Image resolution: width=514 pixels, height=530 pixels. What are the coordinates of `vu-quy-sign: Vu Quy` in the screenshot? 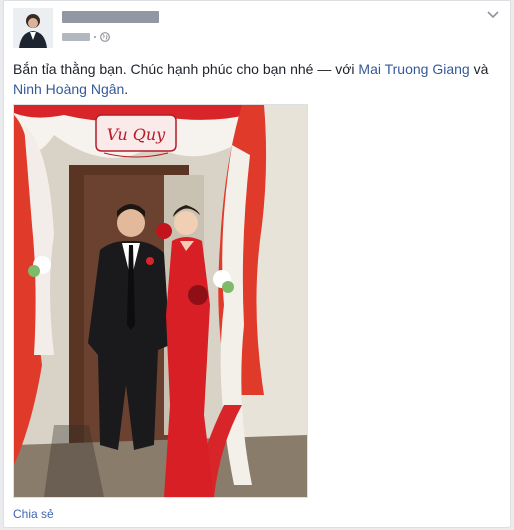 It's located at (136, 134).